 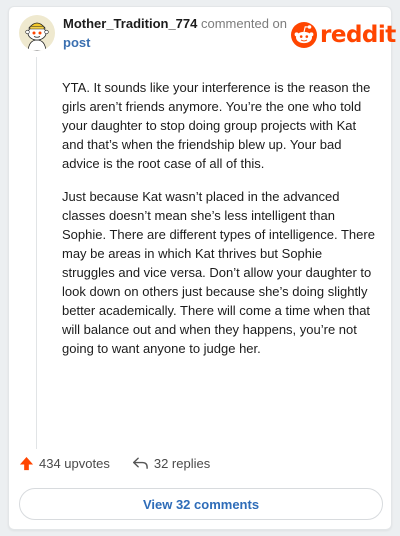 What do you see at coordinates (130, 23) in the screenshot?
I see `username: Mother_Tradition_774` at bounding box center [130, 23].